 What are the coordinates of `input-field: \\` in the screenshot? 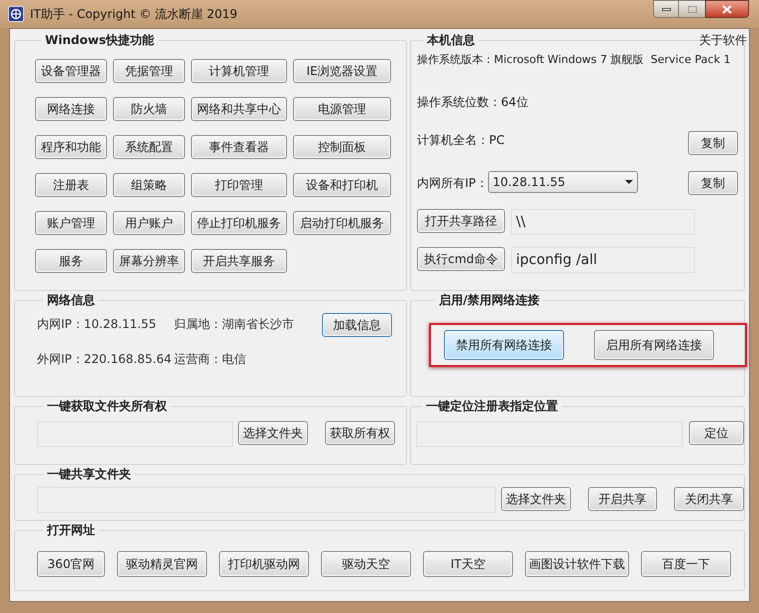 It's located at (603, 222).